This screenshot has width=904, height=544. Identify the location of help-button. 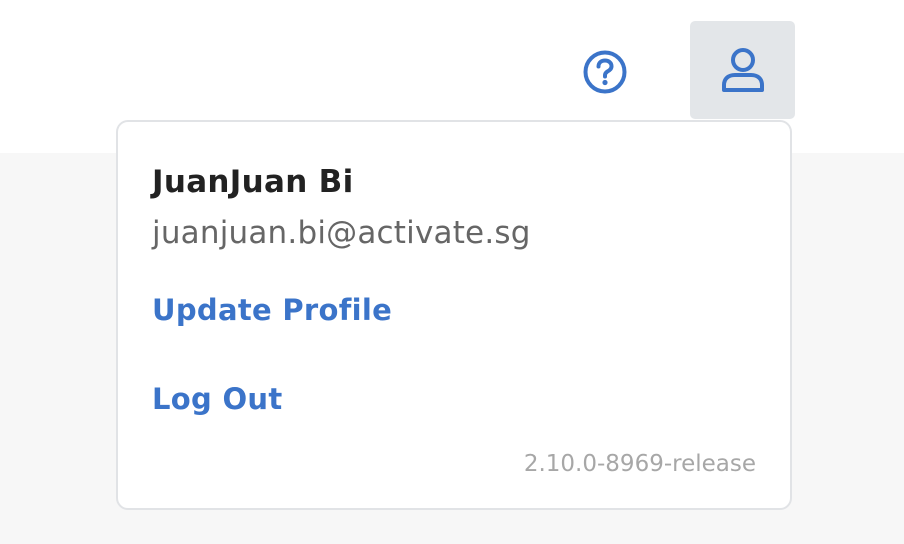
(605, 72).